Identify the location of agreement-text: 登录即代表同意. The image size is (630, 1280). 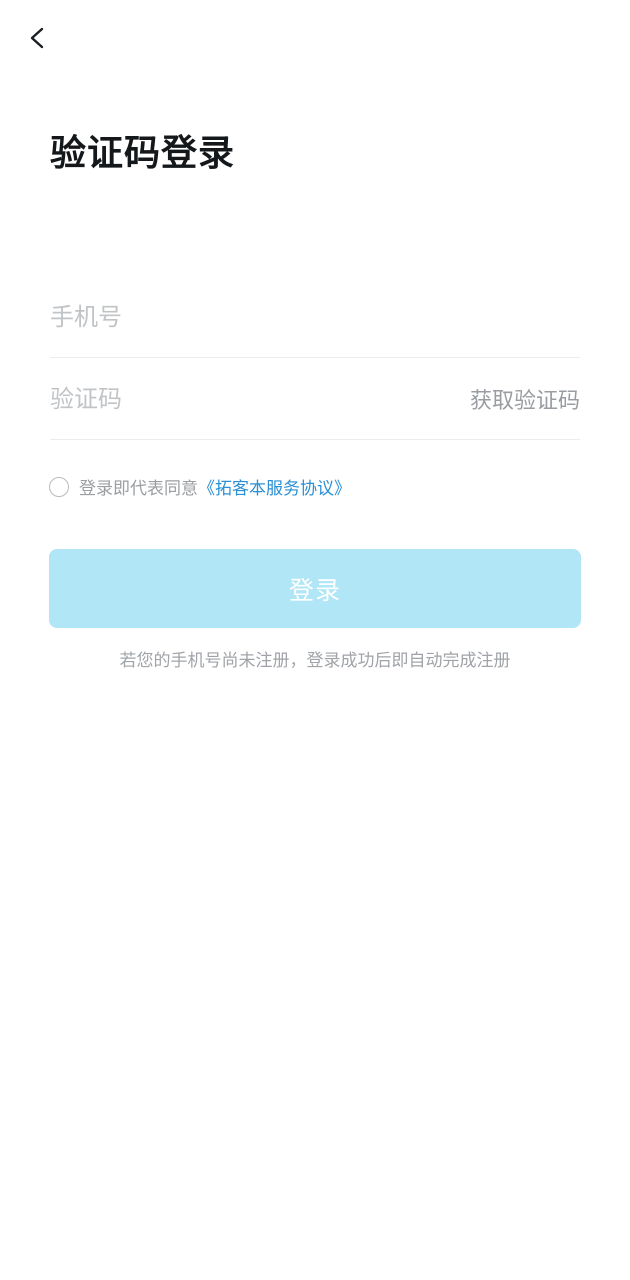
(138, 489).